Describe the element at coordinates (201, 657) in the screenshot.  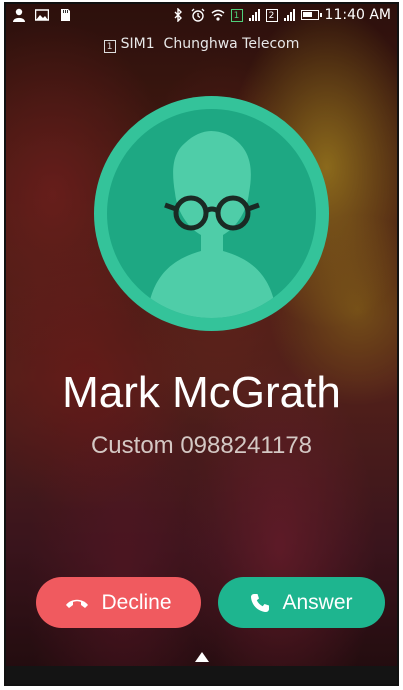
I see `swipe-up-handle-icon` at that location.